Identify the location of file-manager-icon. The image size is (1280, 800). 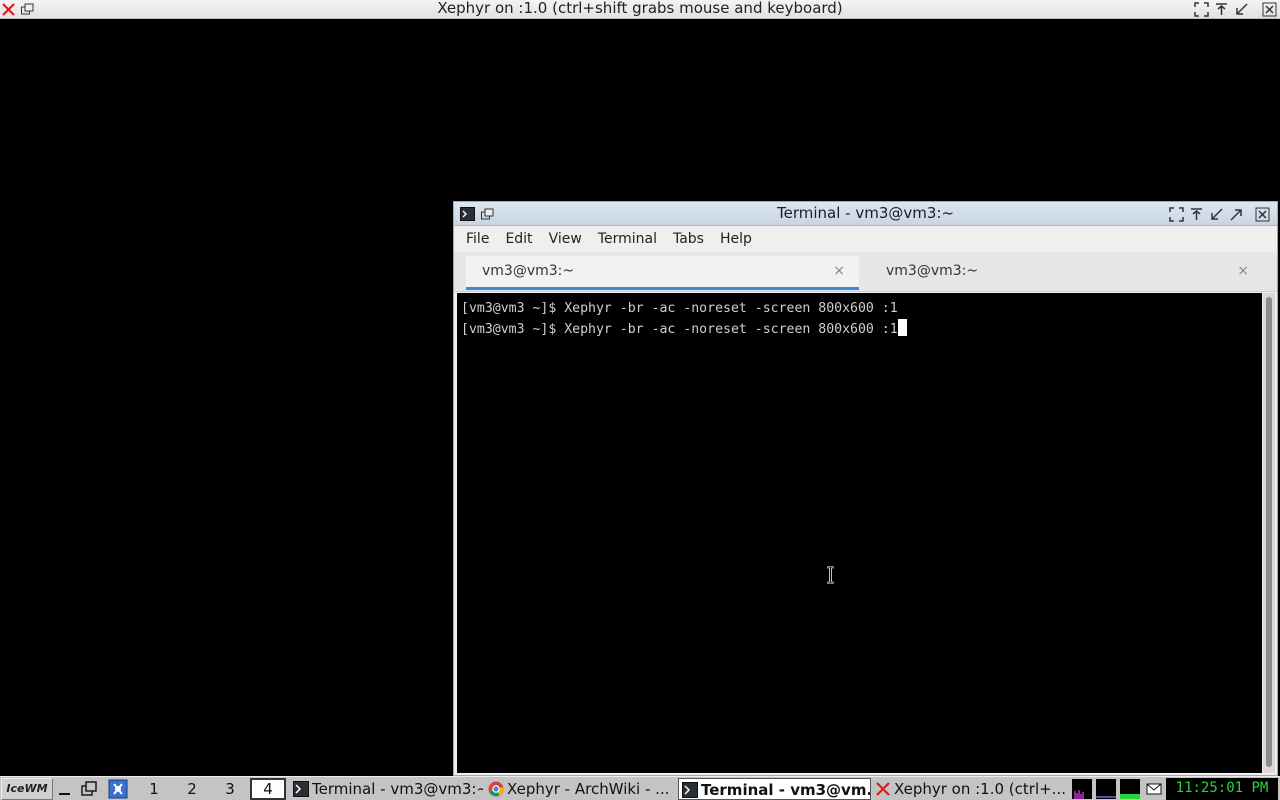
(118, 789).